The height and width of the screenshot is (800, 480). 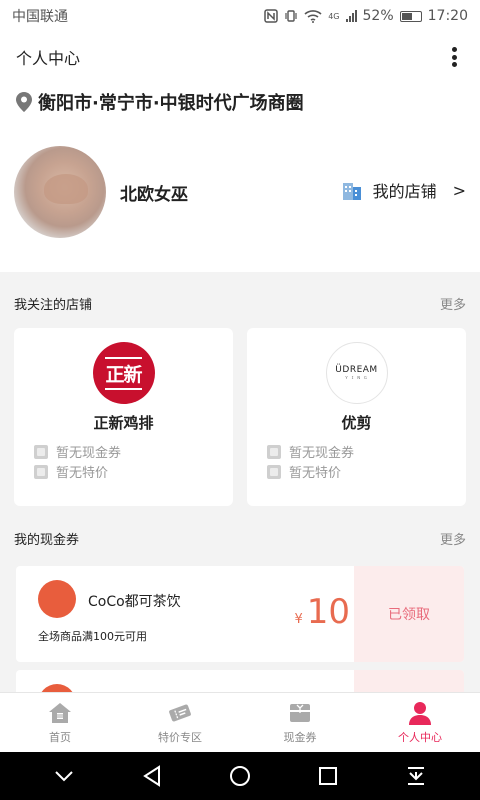 What do you see at coordinates (356, 423) in the screenshot?
I see `store-name: 优剪` at bounding box center [356, 423].